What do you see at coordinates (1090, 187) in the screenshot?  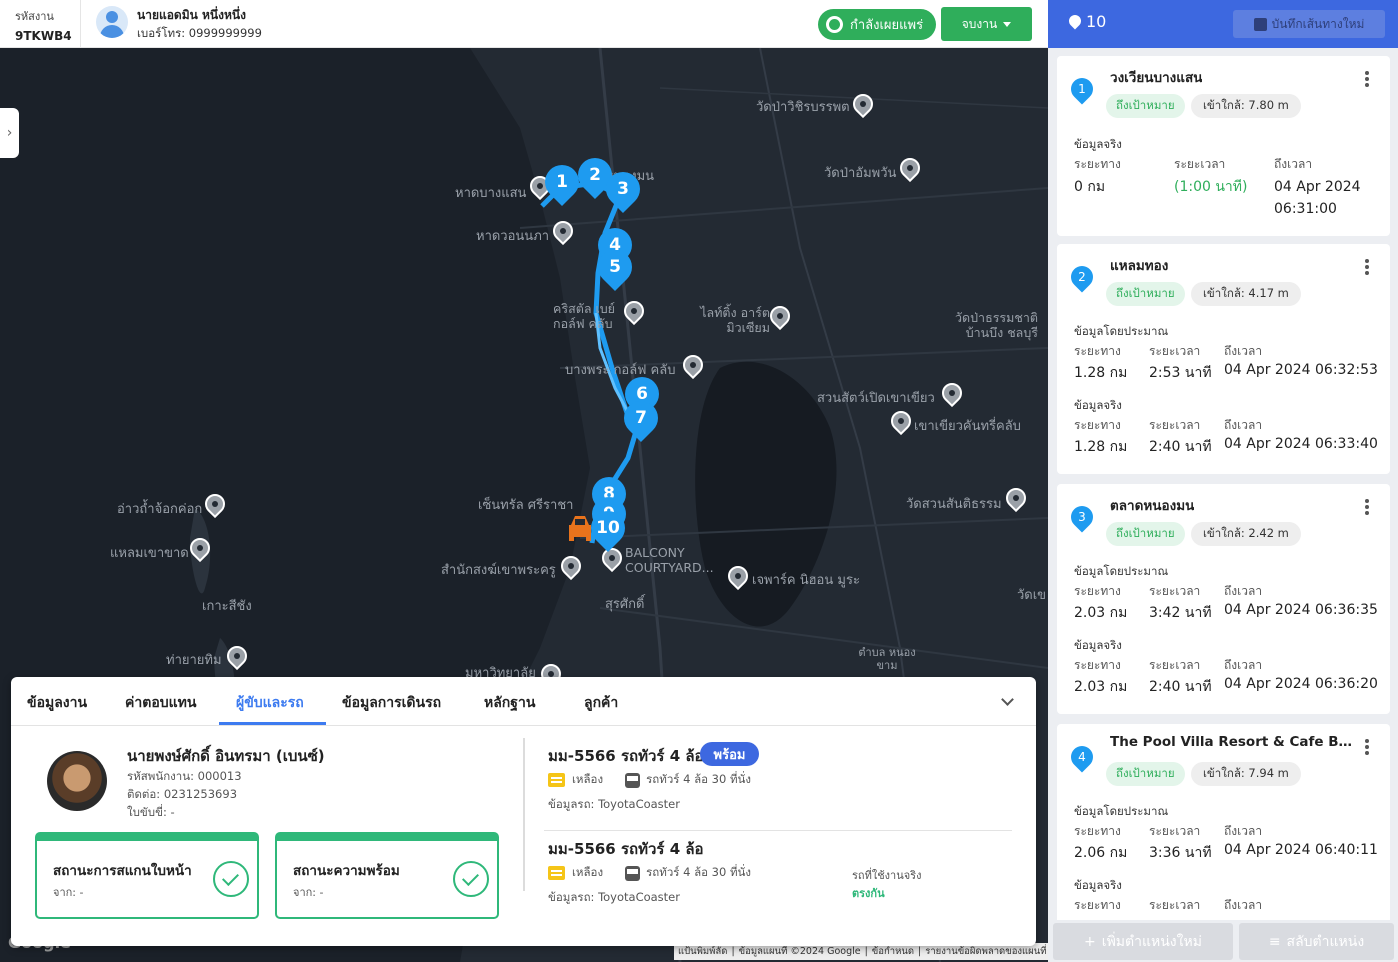 I see `distance-value: 0 กม` at bounding box center [1090, 187].